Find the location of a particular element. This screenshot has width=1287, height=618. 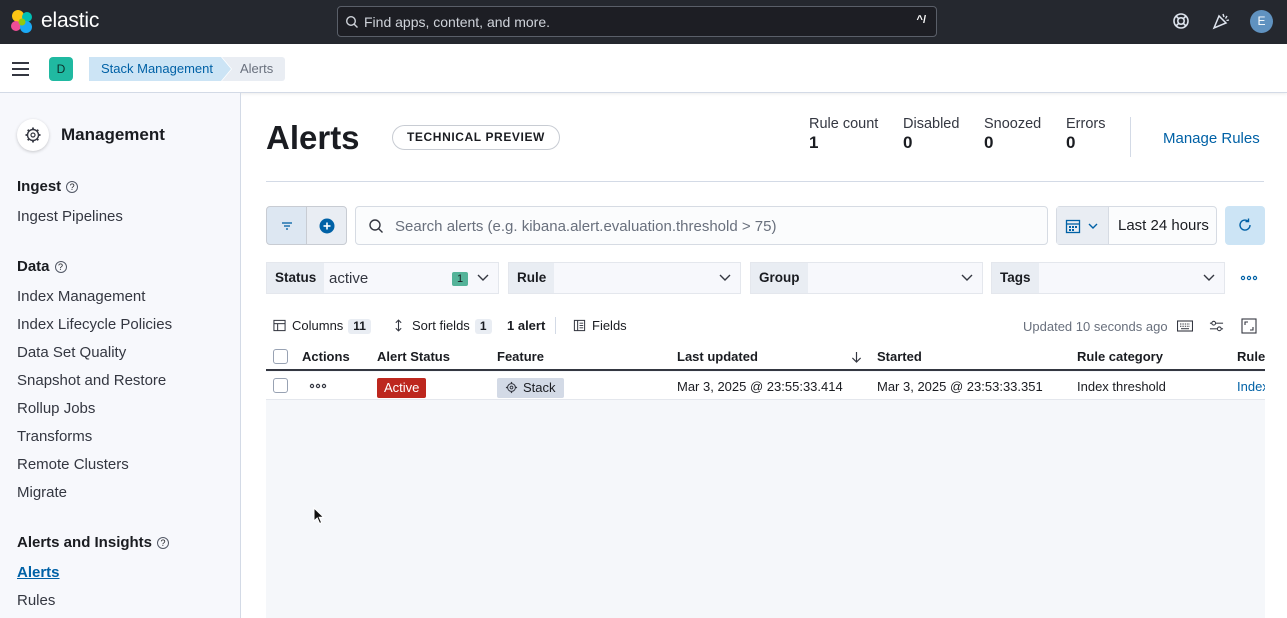

tags-filter-label: Tags is located at coordinates (1015, 278).